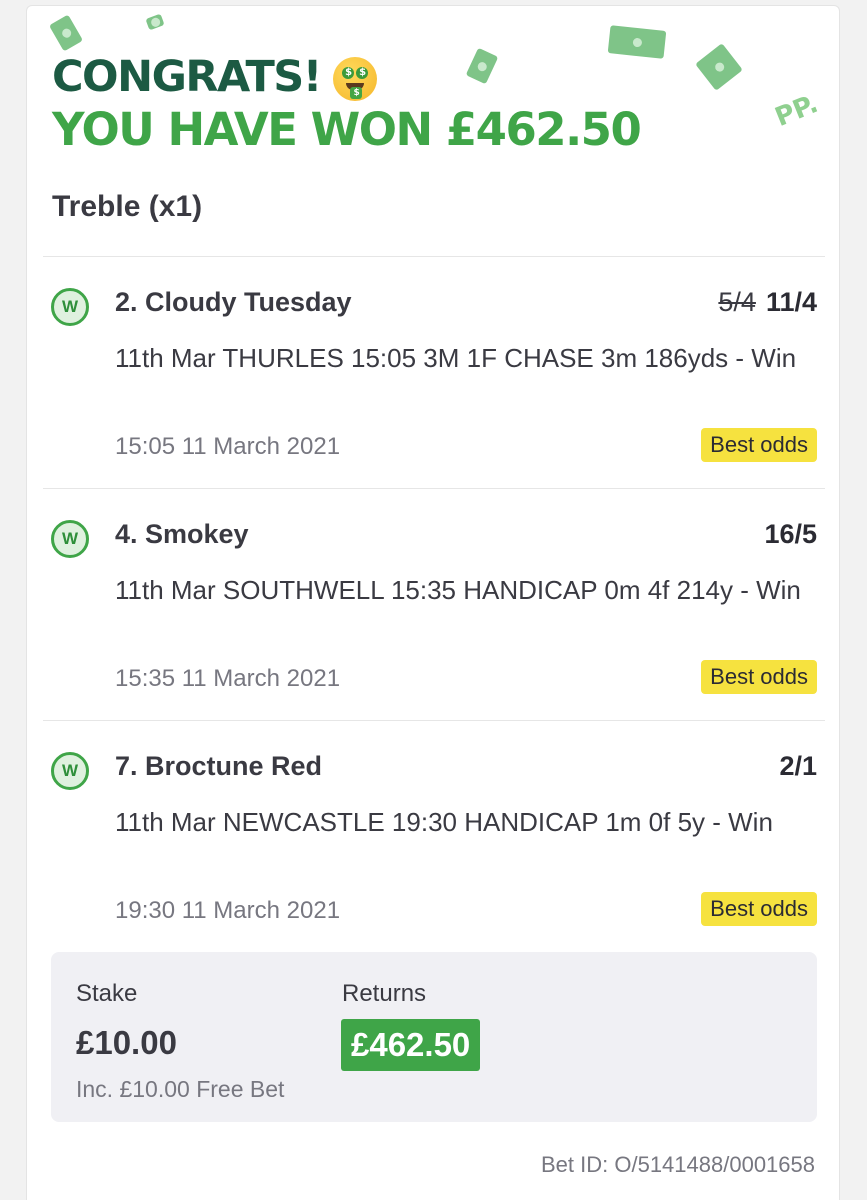 The image size is (867, 1200). Describe the element at coordinates (228, 910) in the screenshot. I see `selection-time: 19:30 11 March 2021` at that location.